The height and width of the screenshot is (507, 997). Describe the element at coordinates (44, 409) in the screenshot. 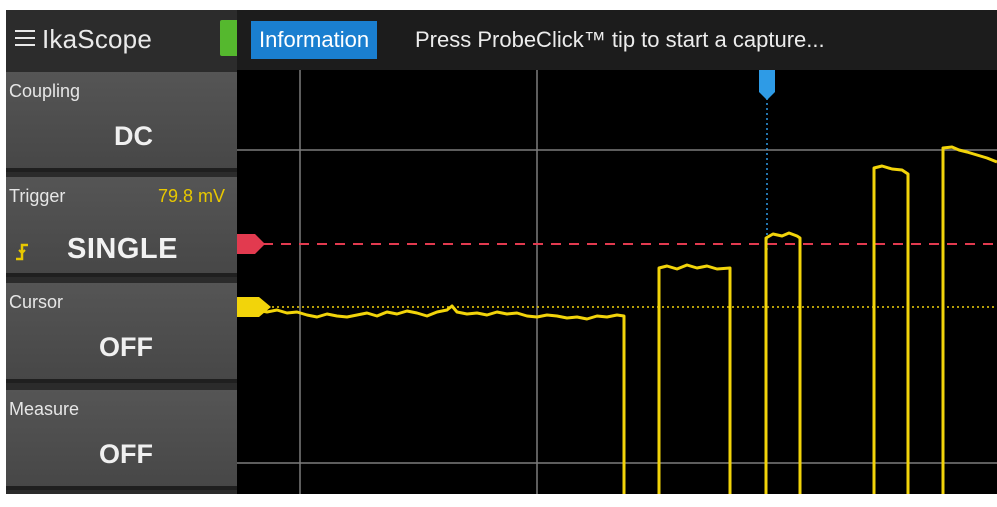

I see `measure-label: Measure` at that location.